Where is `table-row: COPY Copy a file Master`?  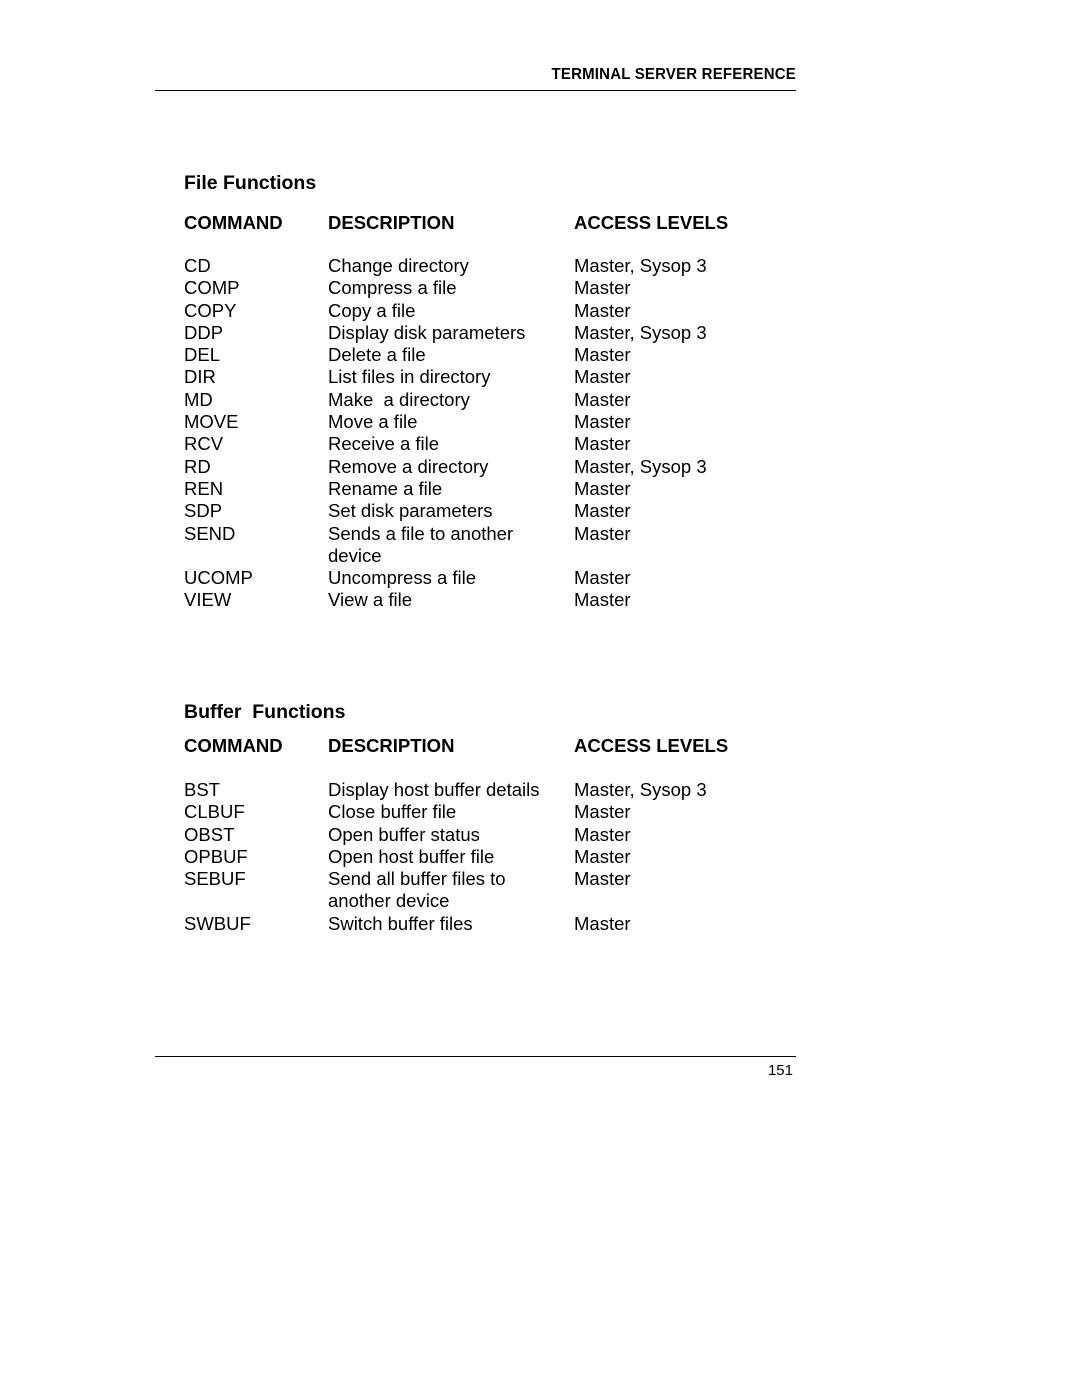
table-row: COPY Copy a file Master is located at coordinates (484, 311).